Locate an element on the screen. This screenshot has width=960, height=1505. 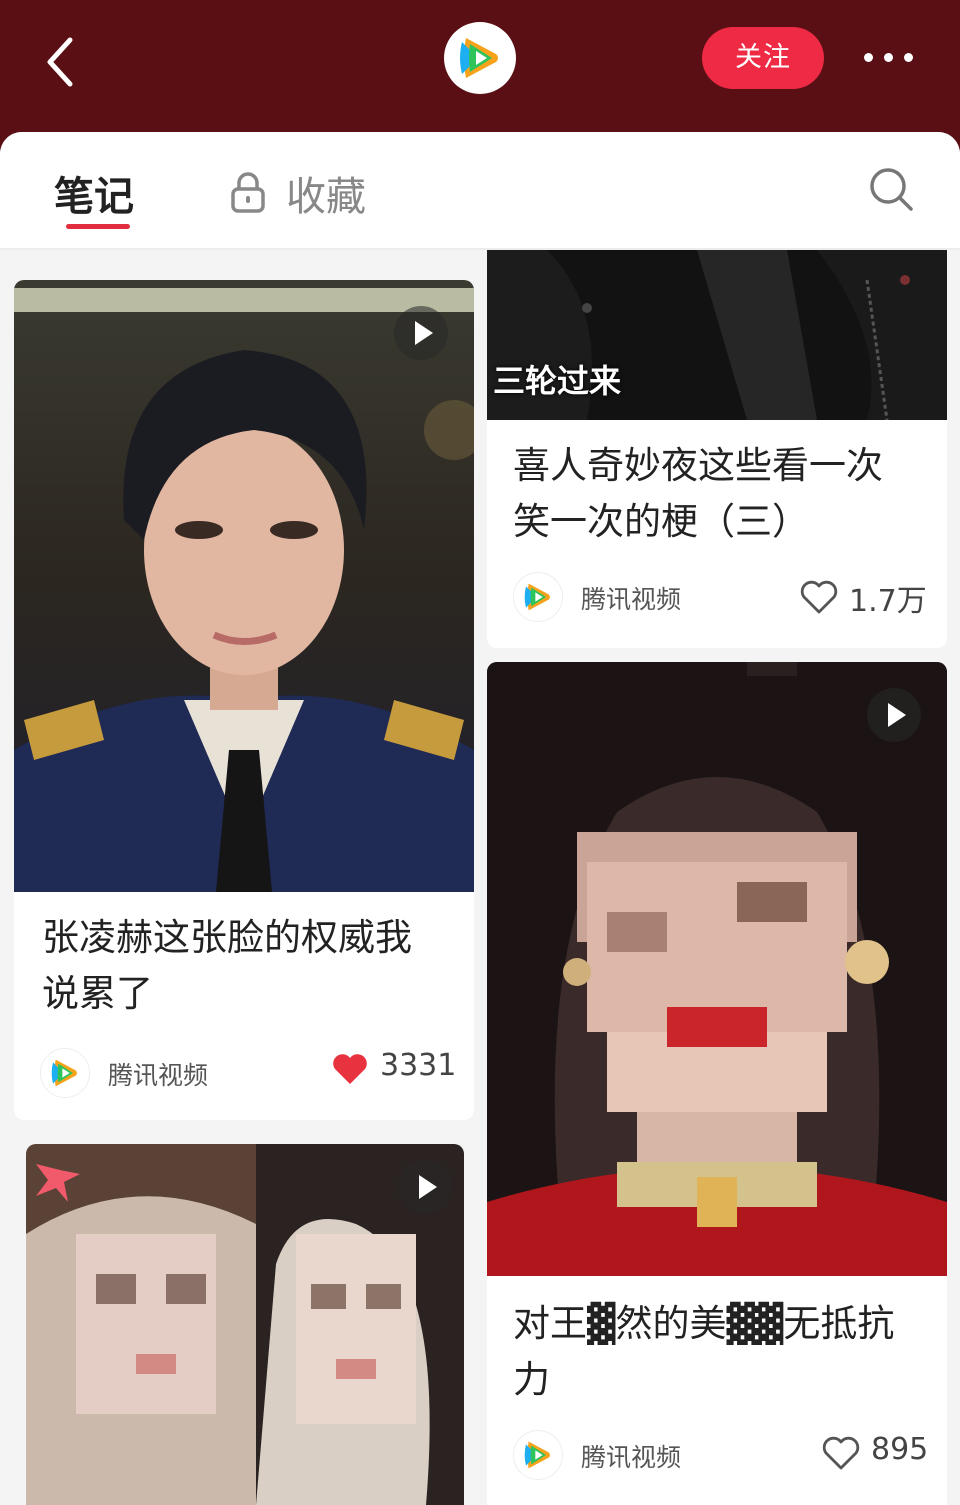
search-icon is located at coordinates (891, 189).